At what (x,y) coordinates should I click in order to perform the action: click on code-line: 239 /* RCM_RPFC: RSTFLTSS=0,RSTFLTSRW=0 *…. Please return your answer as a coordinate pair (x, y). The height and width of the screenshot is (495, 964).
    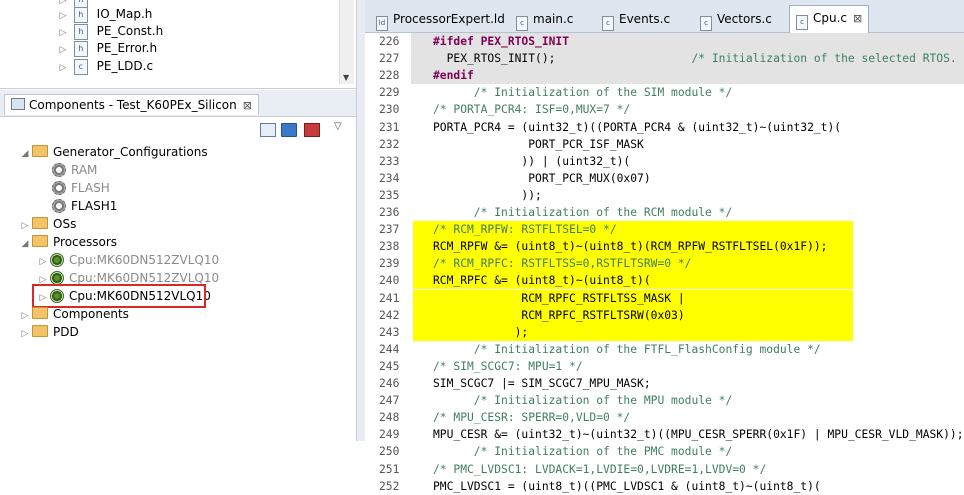
    Looking at the image, I should click on (664, 264).